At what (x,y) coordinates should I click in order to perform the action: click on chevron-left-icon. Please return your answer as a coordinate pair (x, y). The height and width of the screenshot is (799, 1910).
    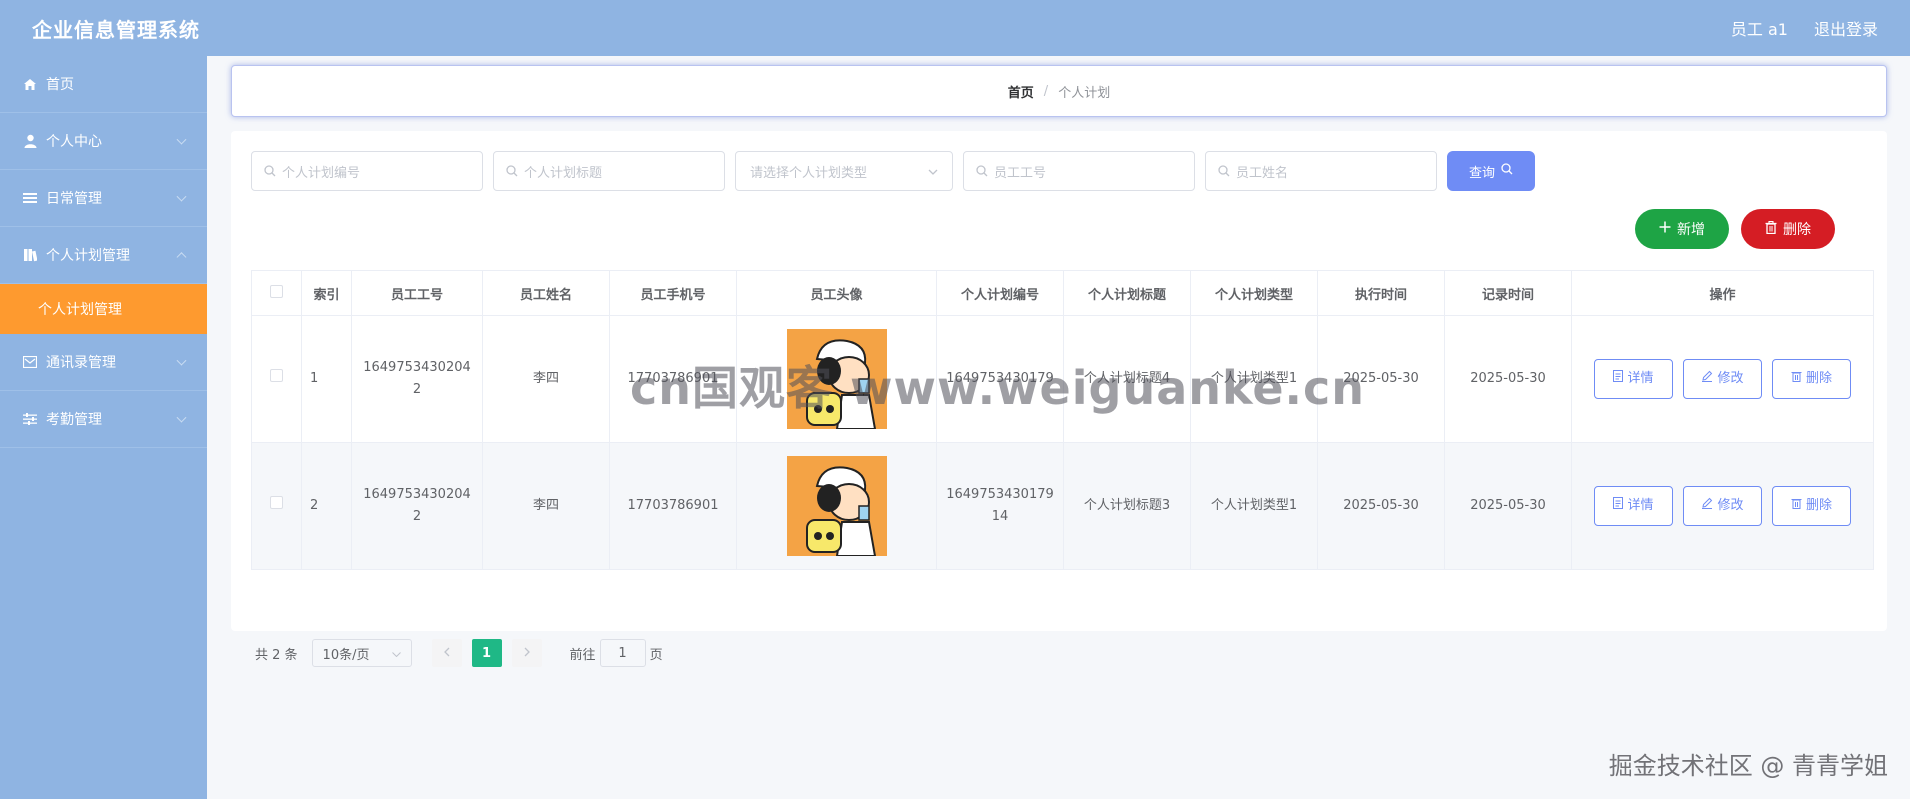
    Looking at the image, I should click on (446, 653).